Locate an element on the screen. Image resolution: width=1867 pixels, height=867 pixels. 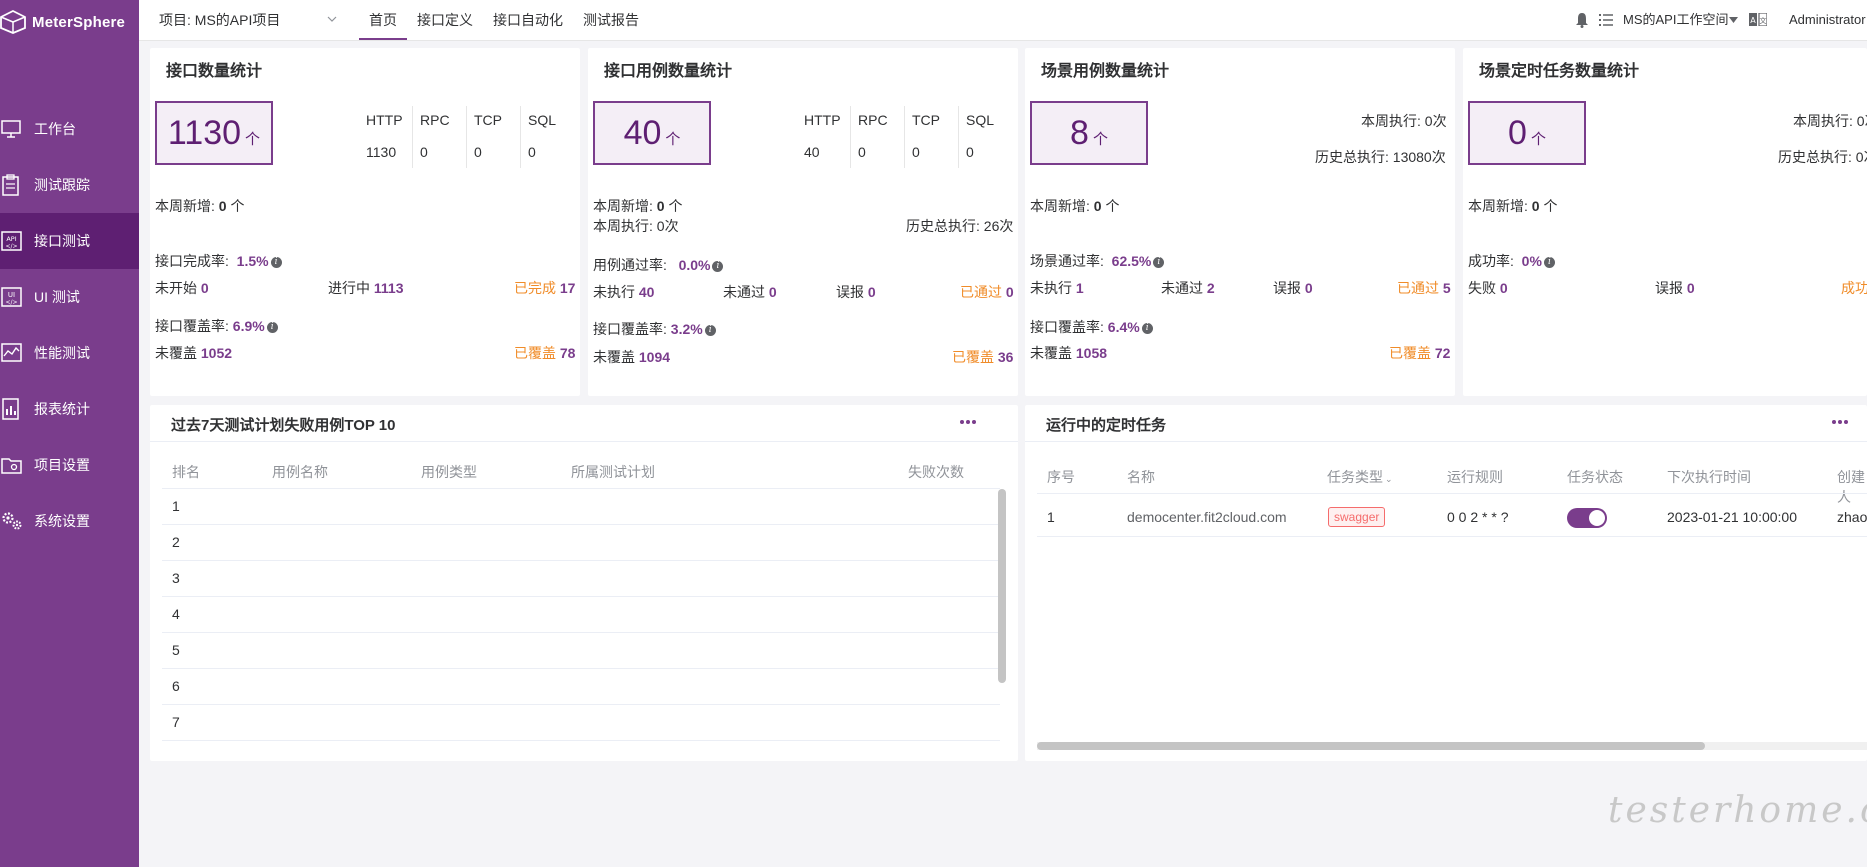
tab-home: 首页 is located at coordinates (383, 20).